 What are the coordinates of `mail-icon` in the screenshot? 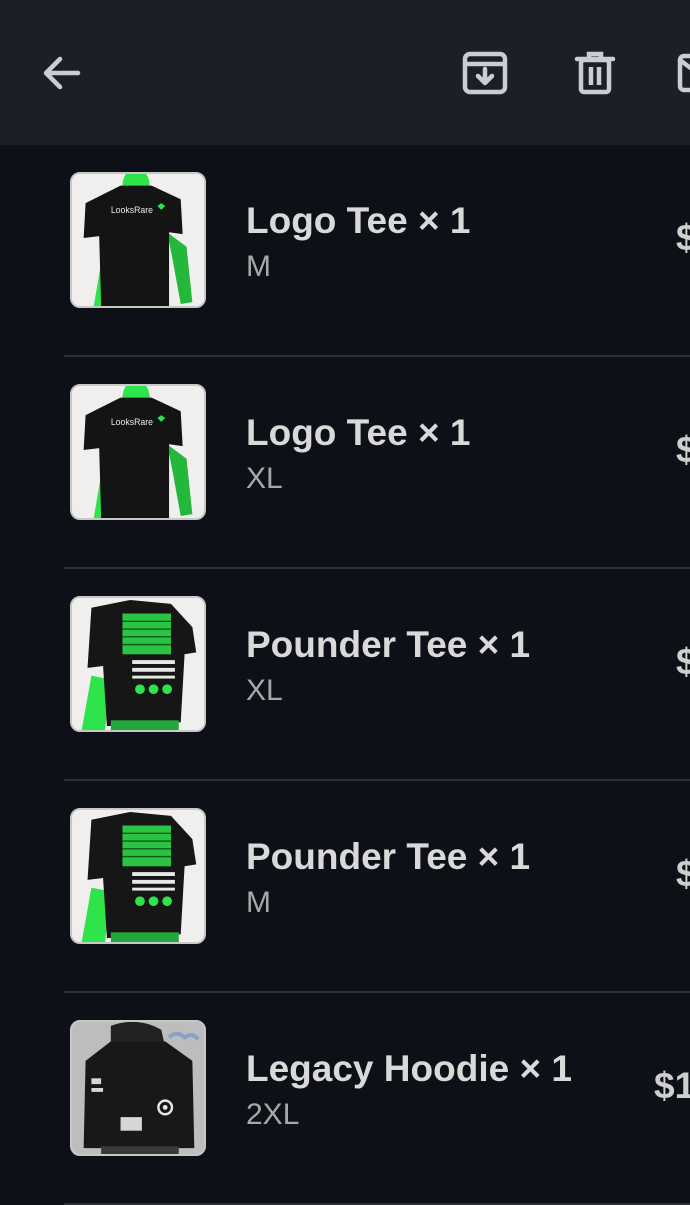 It's located at (682, 73).